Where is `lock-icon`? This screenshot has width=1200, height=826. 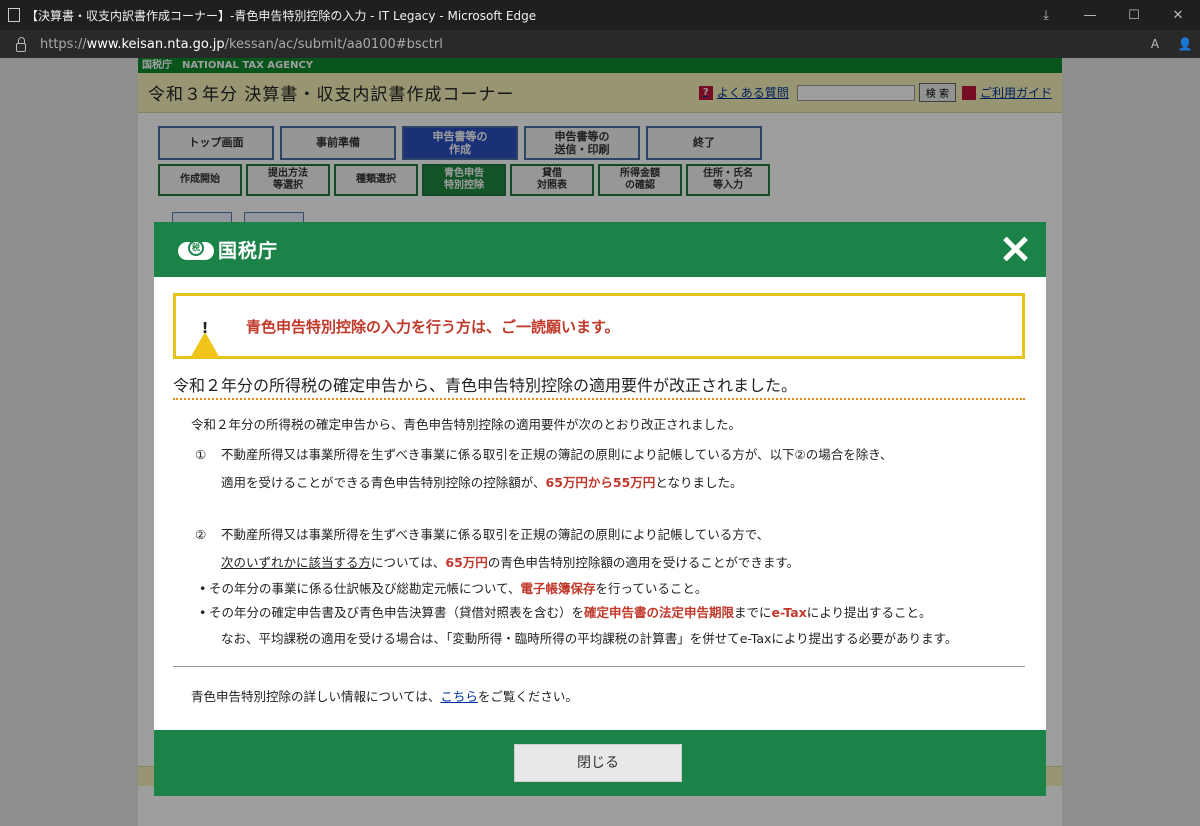
lock-icon is located at coordinates (21, 44).